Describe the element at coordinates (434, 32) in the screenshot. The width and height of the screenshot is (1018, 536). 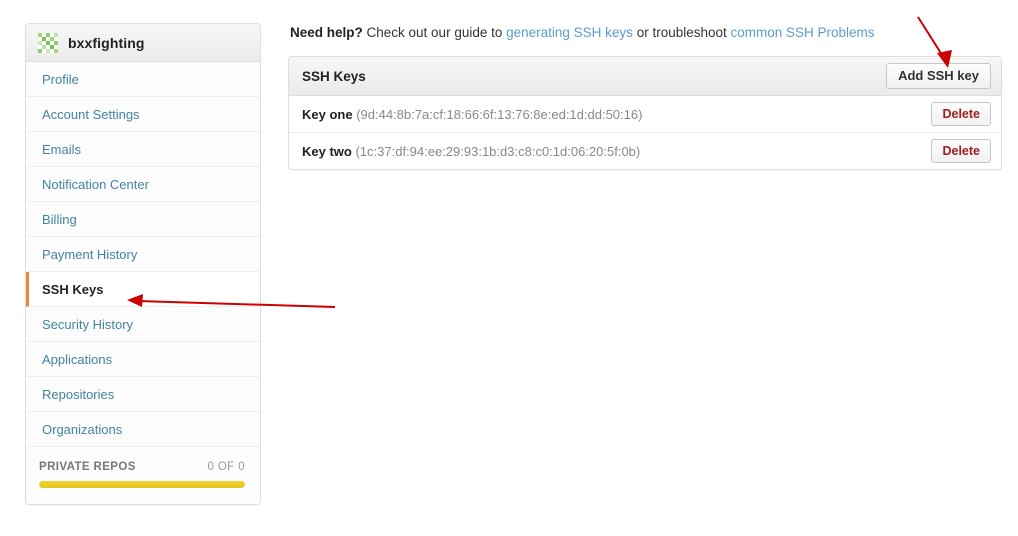
I see `help-text-1: Check out our guide to` at that location.